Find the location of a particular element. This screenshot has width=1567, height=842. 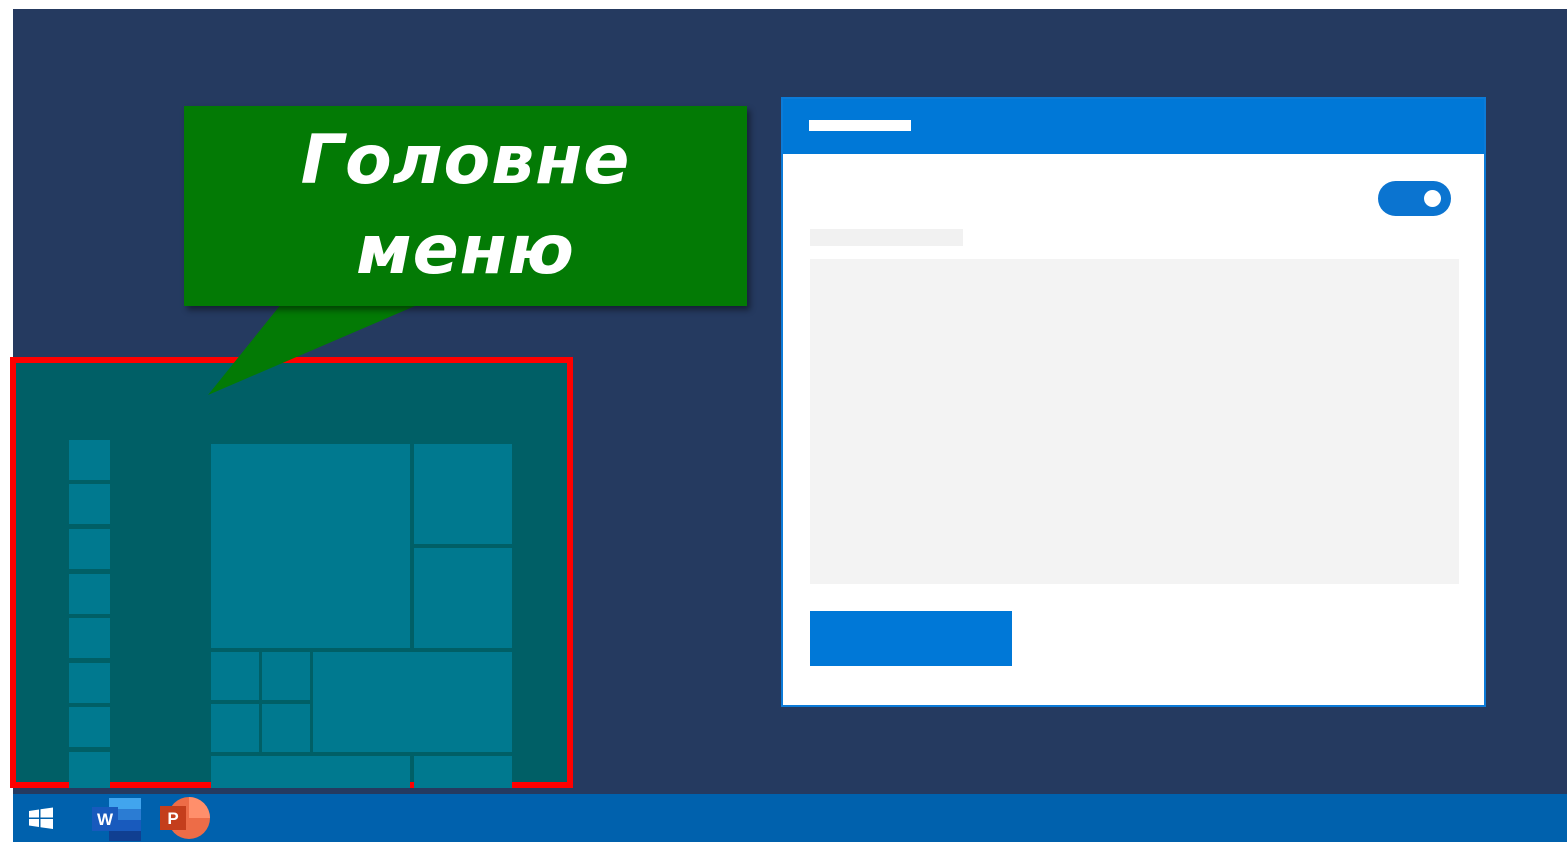

toggle-switch is located at coordinates (1414, 198).